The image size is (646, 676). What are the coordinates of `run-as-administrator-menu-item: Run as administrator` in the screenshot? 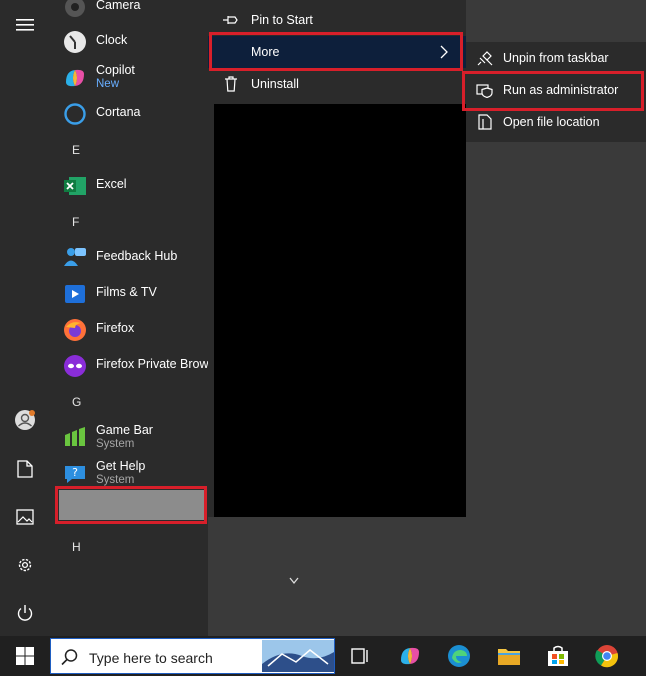 It's located at (556, 90).